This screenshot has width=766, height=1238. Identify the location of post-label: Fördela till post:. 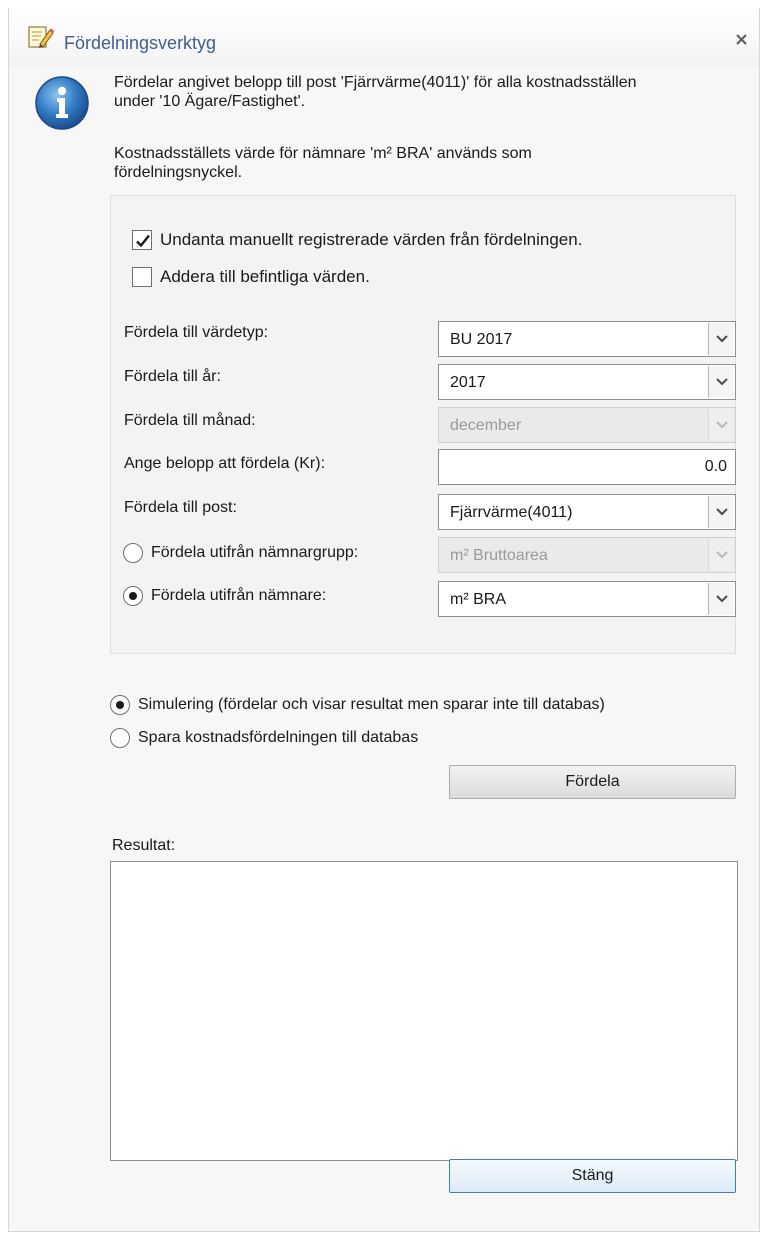
(180, 507).